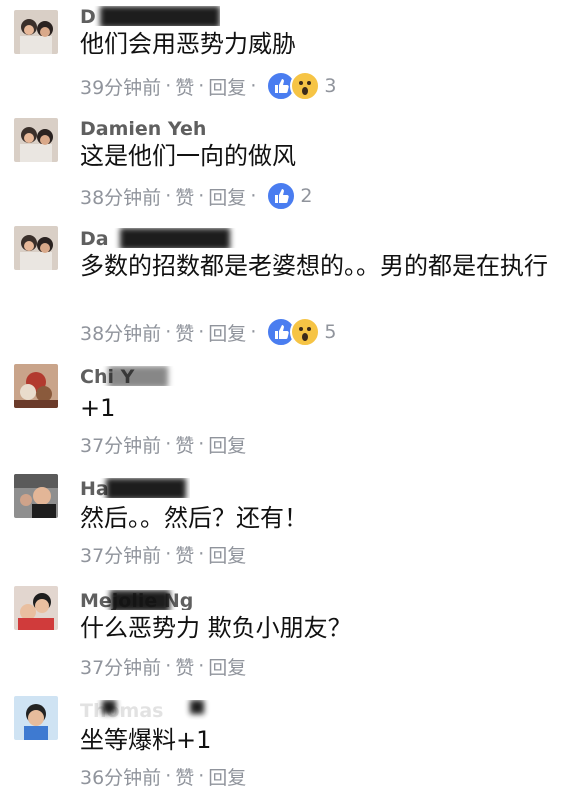 The height and width of the screenshot is (800, 577). I want to click on commenter-name: D, so click(150, 16).